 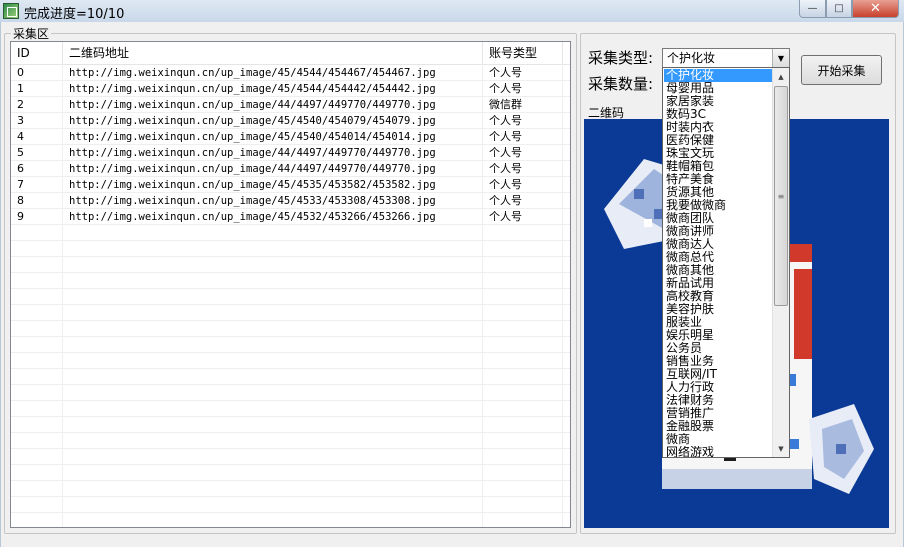 What do you see at coordinates (841, 70) in the screenshot?
I see `start-collect-button: 开始采集` at bounding box center [841, 70].